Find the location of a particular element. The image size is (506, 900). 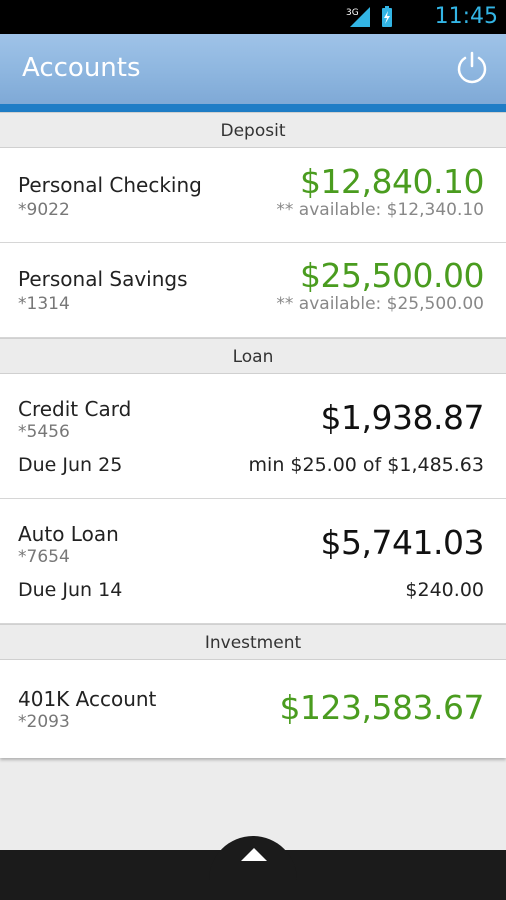

account-number: *9022 is located at coordinates (44, 210).